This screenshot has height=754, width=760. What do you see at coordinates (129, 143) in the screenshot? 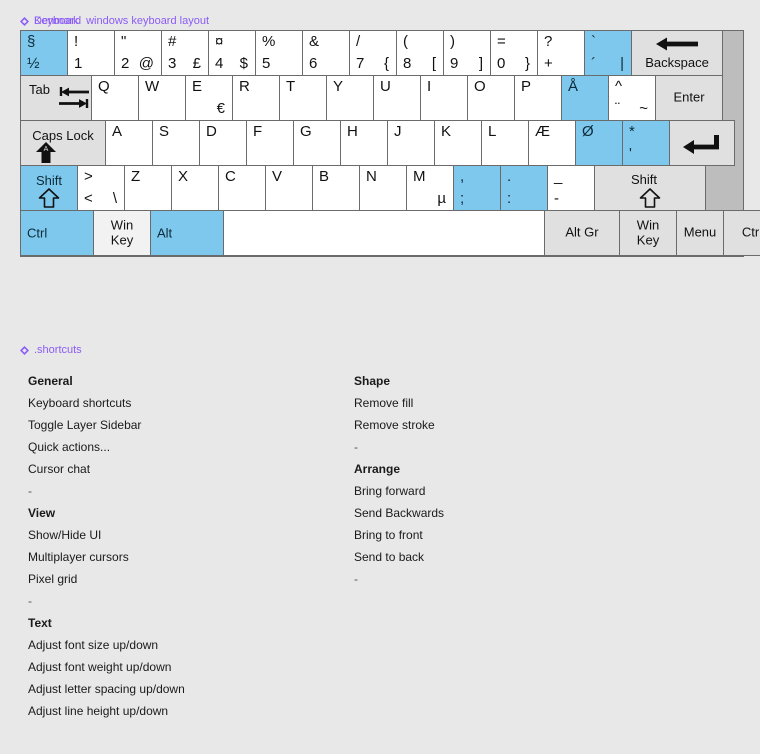
I see `key-a: A` at bounding box center [129, 143].